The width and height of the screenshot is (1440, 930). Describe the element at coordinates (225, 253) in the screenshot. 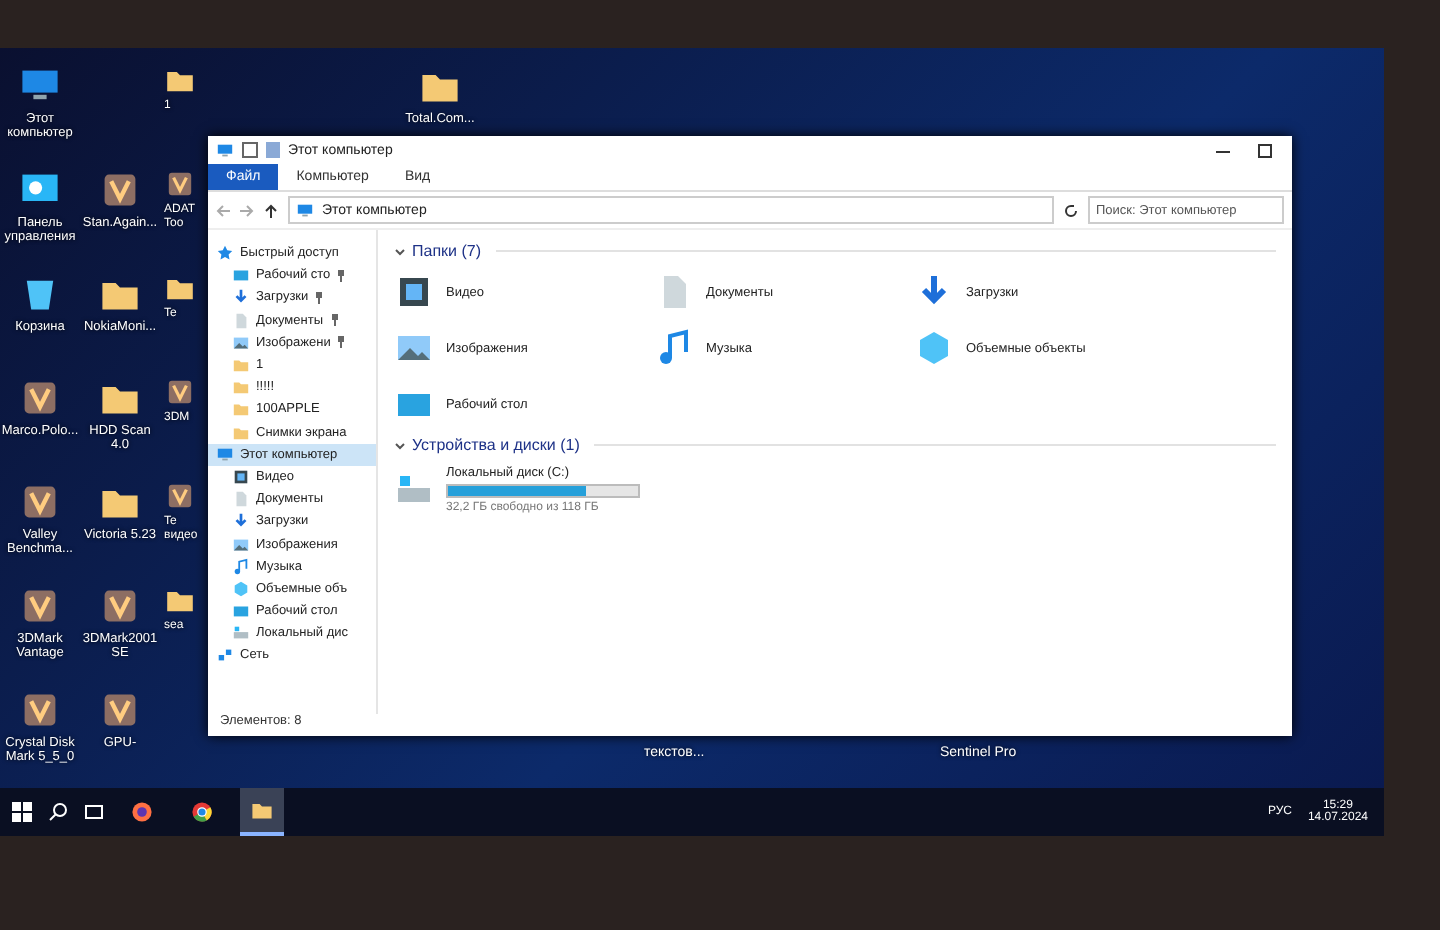

I see `star-icon` at that location.